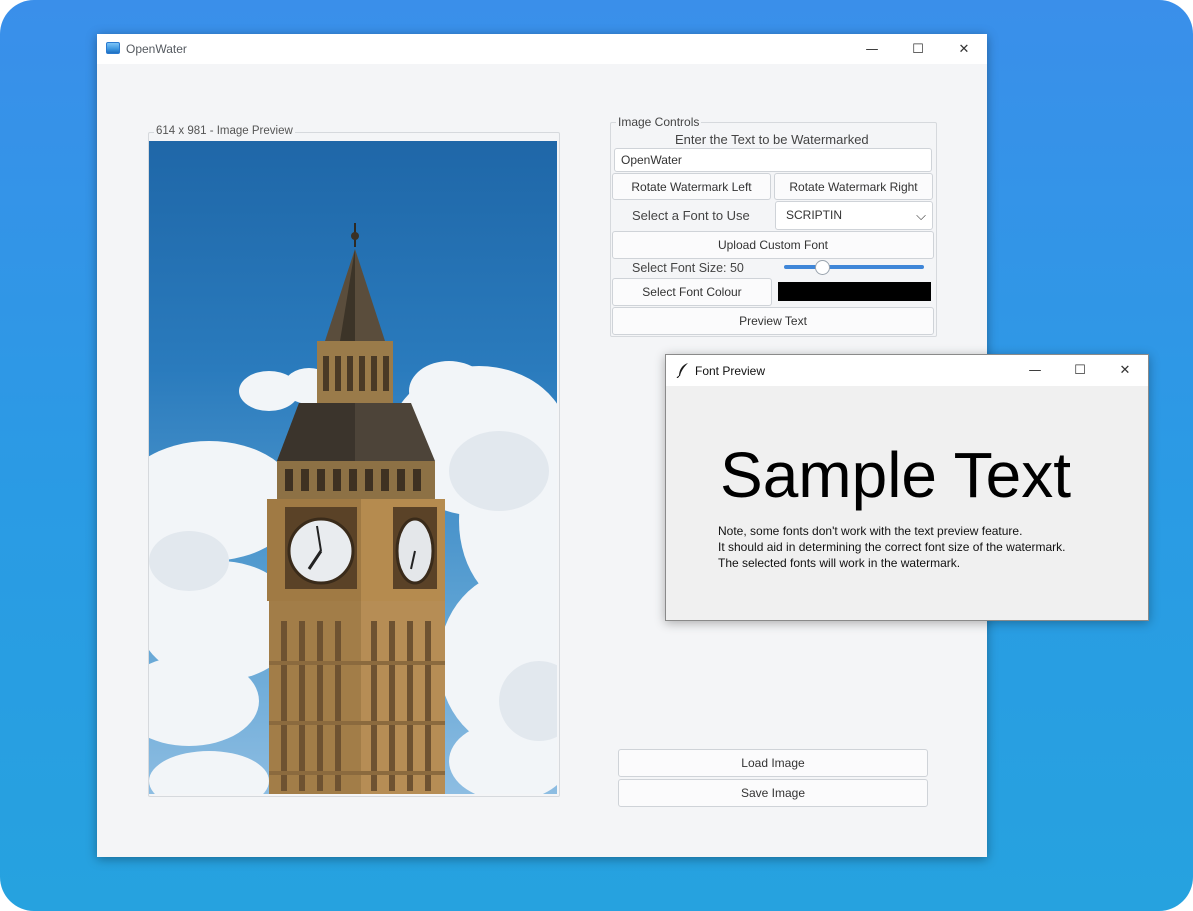 This screenshot has height=911, width=1193. What do you see at coordinates (854, 291) in the screenshot?
I see `font-colour-swatch` at bounding box center [854, 291].